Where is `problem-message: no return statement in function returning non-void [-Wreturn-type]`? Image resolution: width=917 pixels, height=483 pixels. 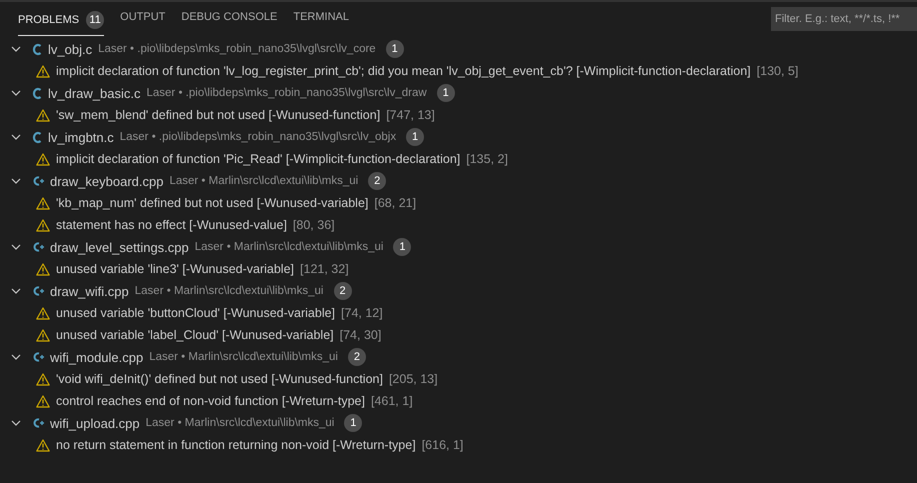
problem-message: no return statement in function returning non-void [-Wreturn-type] is located at coordinates (236, 445).